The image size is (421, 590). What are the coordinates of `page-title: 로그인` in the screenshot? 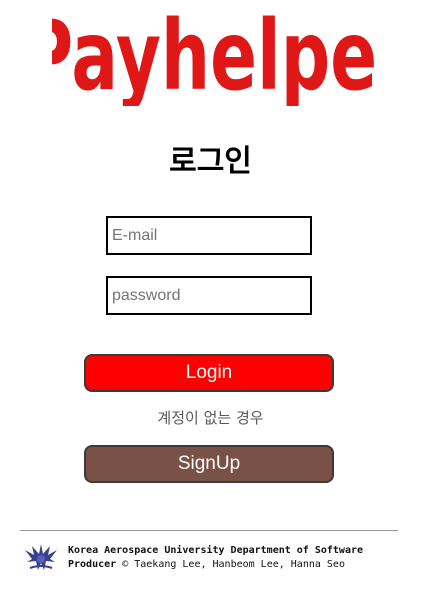 It's located at (210, 161).